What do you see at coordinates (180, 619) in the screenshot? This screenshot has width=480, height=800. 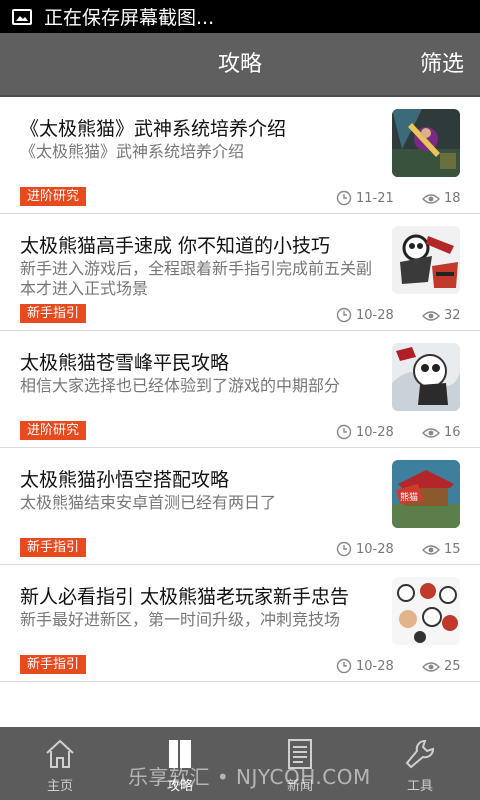 I see `article-desc: 新手最好进新区，第一时间升级，冲刺竞技场` at bounding box center [180, 619].